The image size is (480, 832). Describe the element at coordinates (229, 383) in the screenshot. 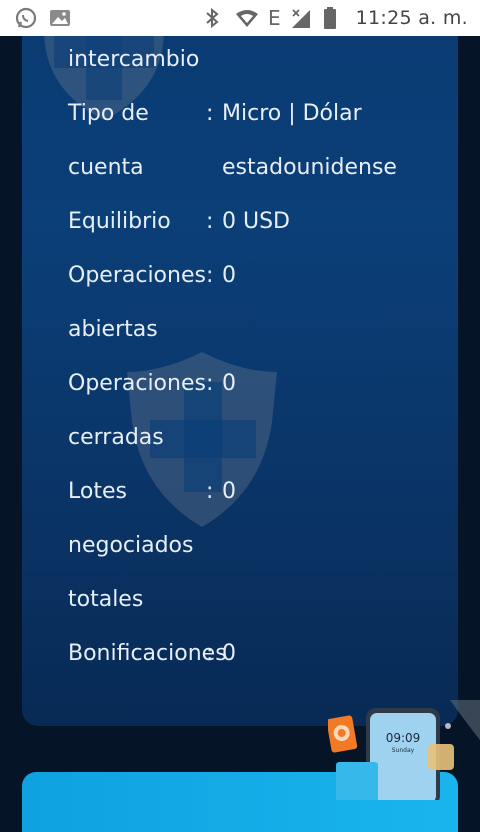

I see `account-value-closed-trades: 0` at that location.